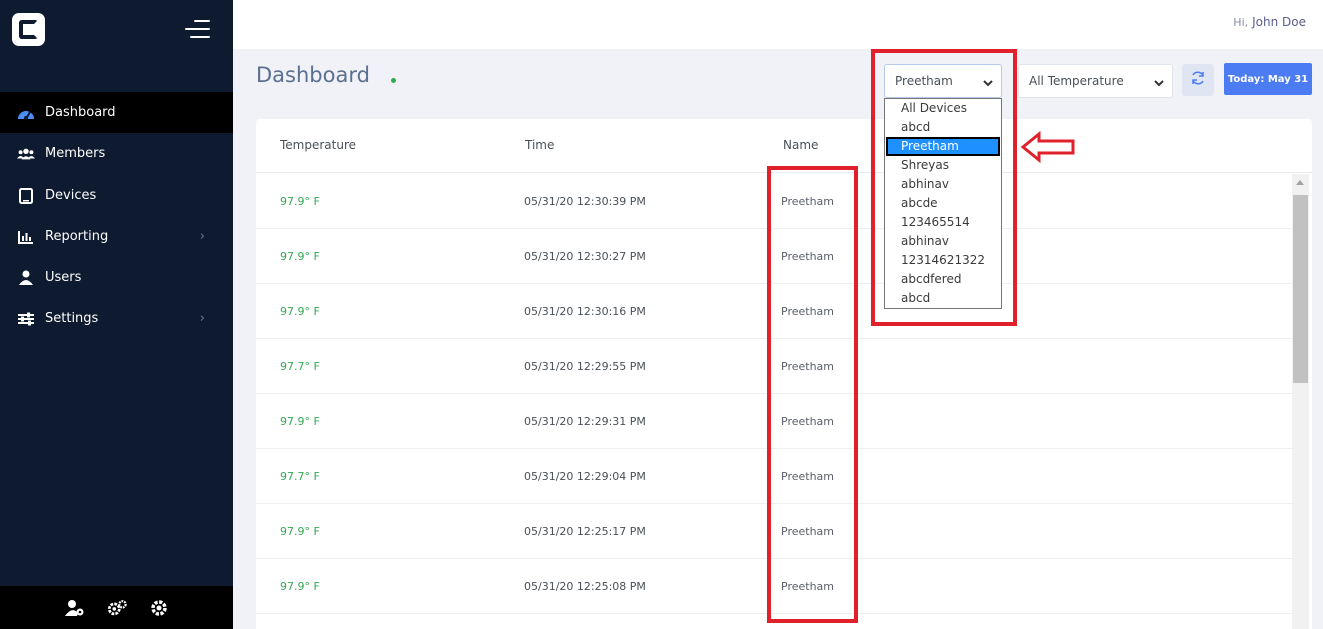 The height and width of the screenshot is (629, 1323). I want to click on bar-chart-icon, so click(26, 237).